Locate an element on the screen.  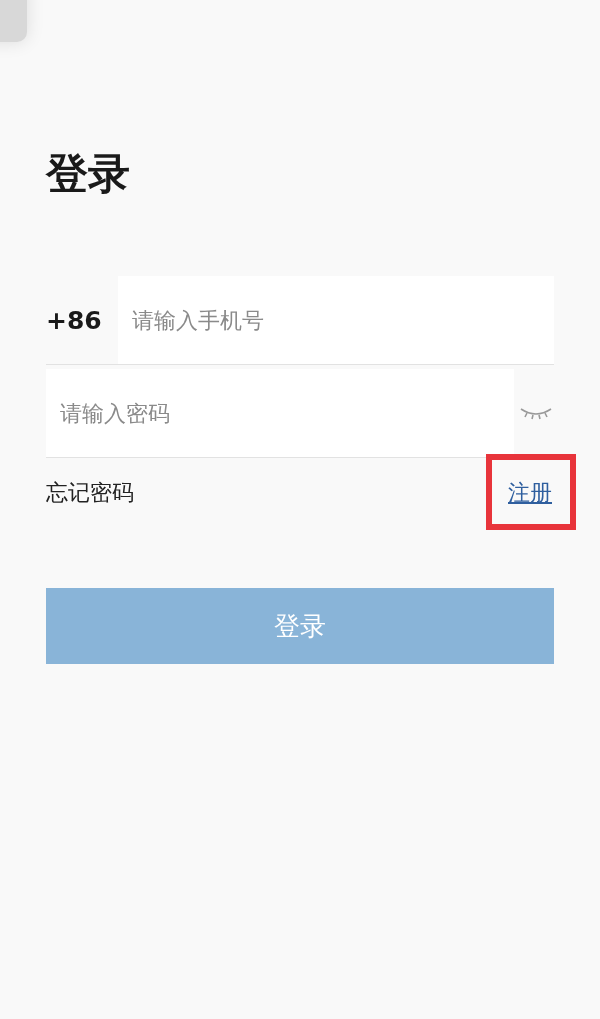
phone-input: 请输入手机号 is located at coordinates (336, 320).